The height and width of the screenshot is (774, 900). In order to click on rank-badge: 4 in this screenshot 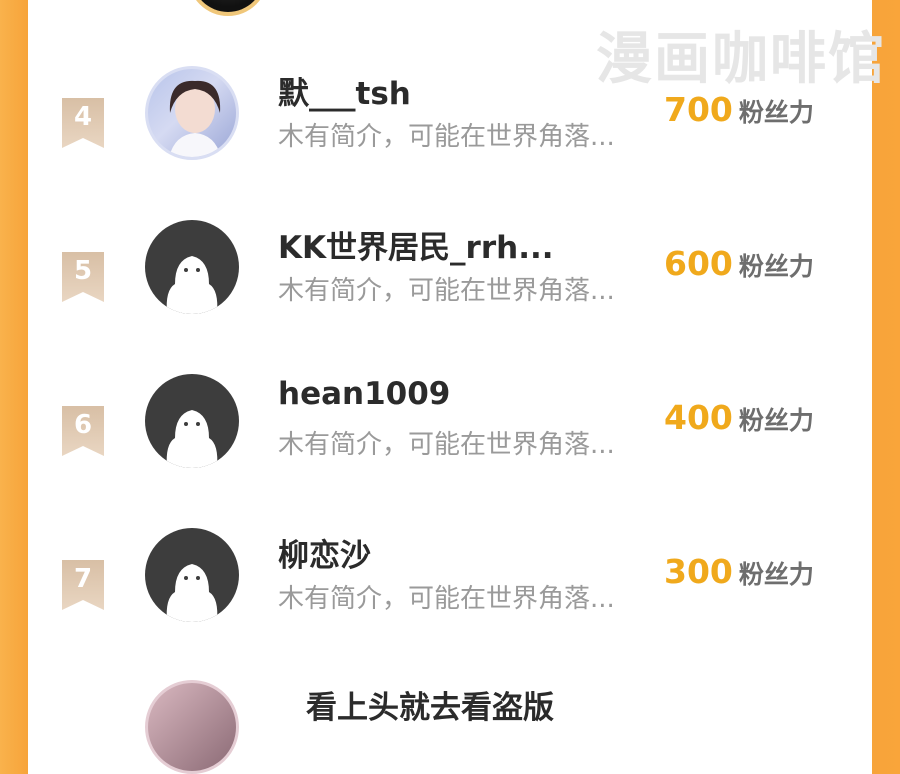, I will do `click(83, 123)`.